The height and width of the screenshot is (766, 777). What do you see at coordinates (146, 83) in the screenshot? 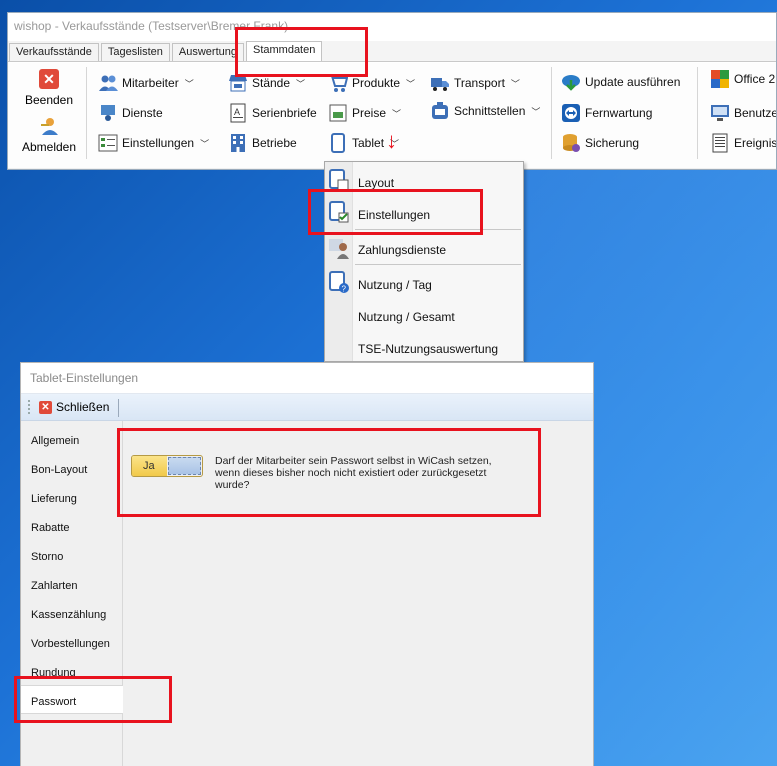
I see `mitarbeiter-button: Mitarbeiter ﹀` at bounding box center [146, 83].